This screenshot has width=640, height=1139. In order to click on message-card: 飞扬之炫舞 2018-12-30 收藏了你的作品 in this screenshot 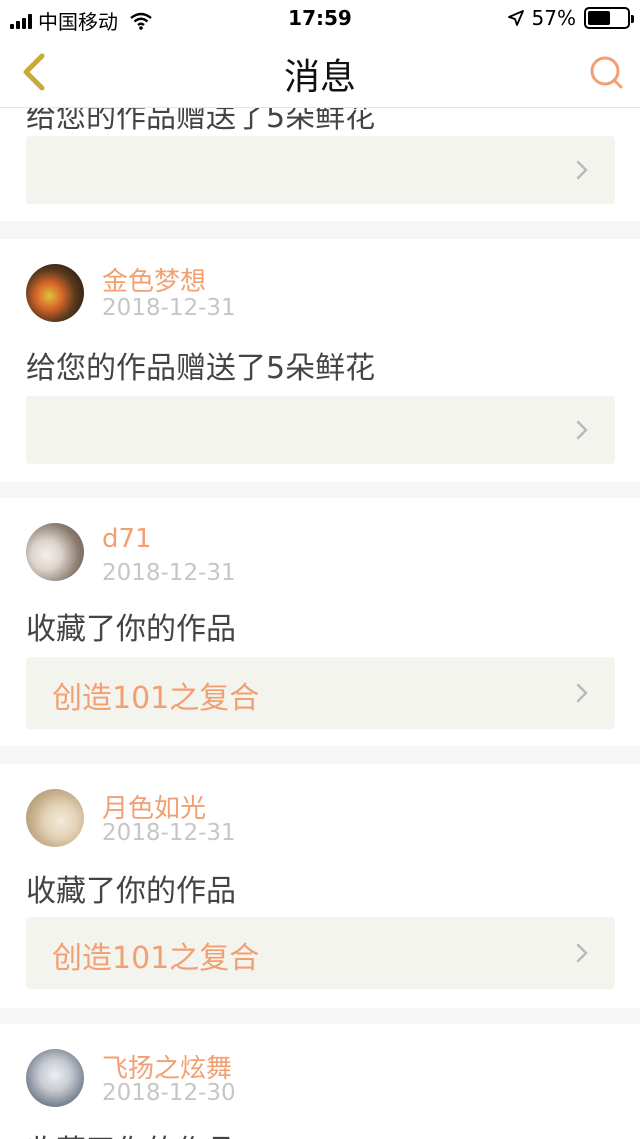, I will do `click(320, 1081)`.